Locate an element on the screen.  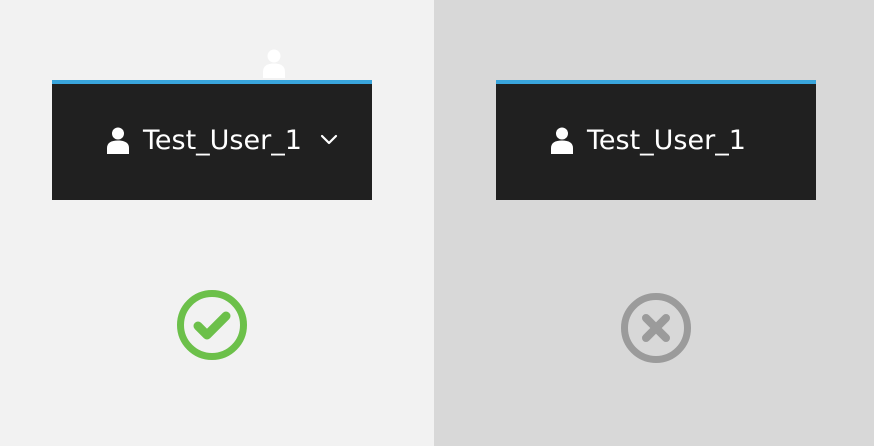
x-circle-icon is located at coordinates (656, 328).